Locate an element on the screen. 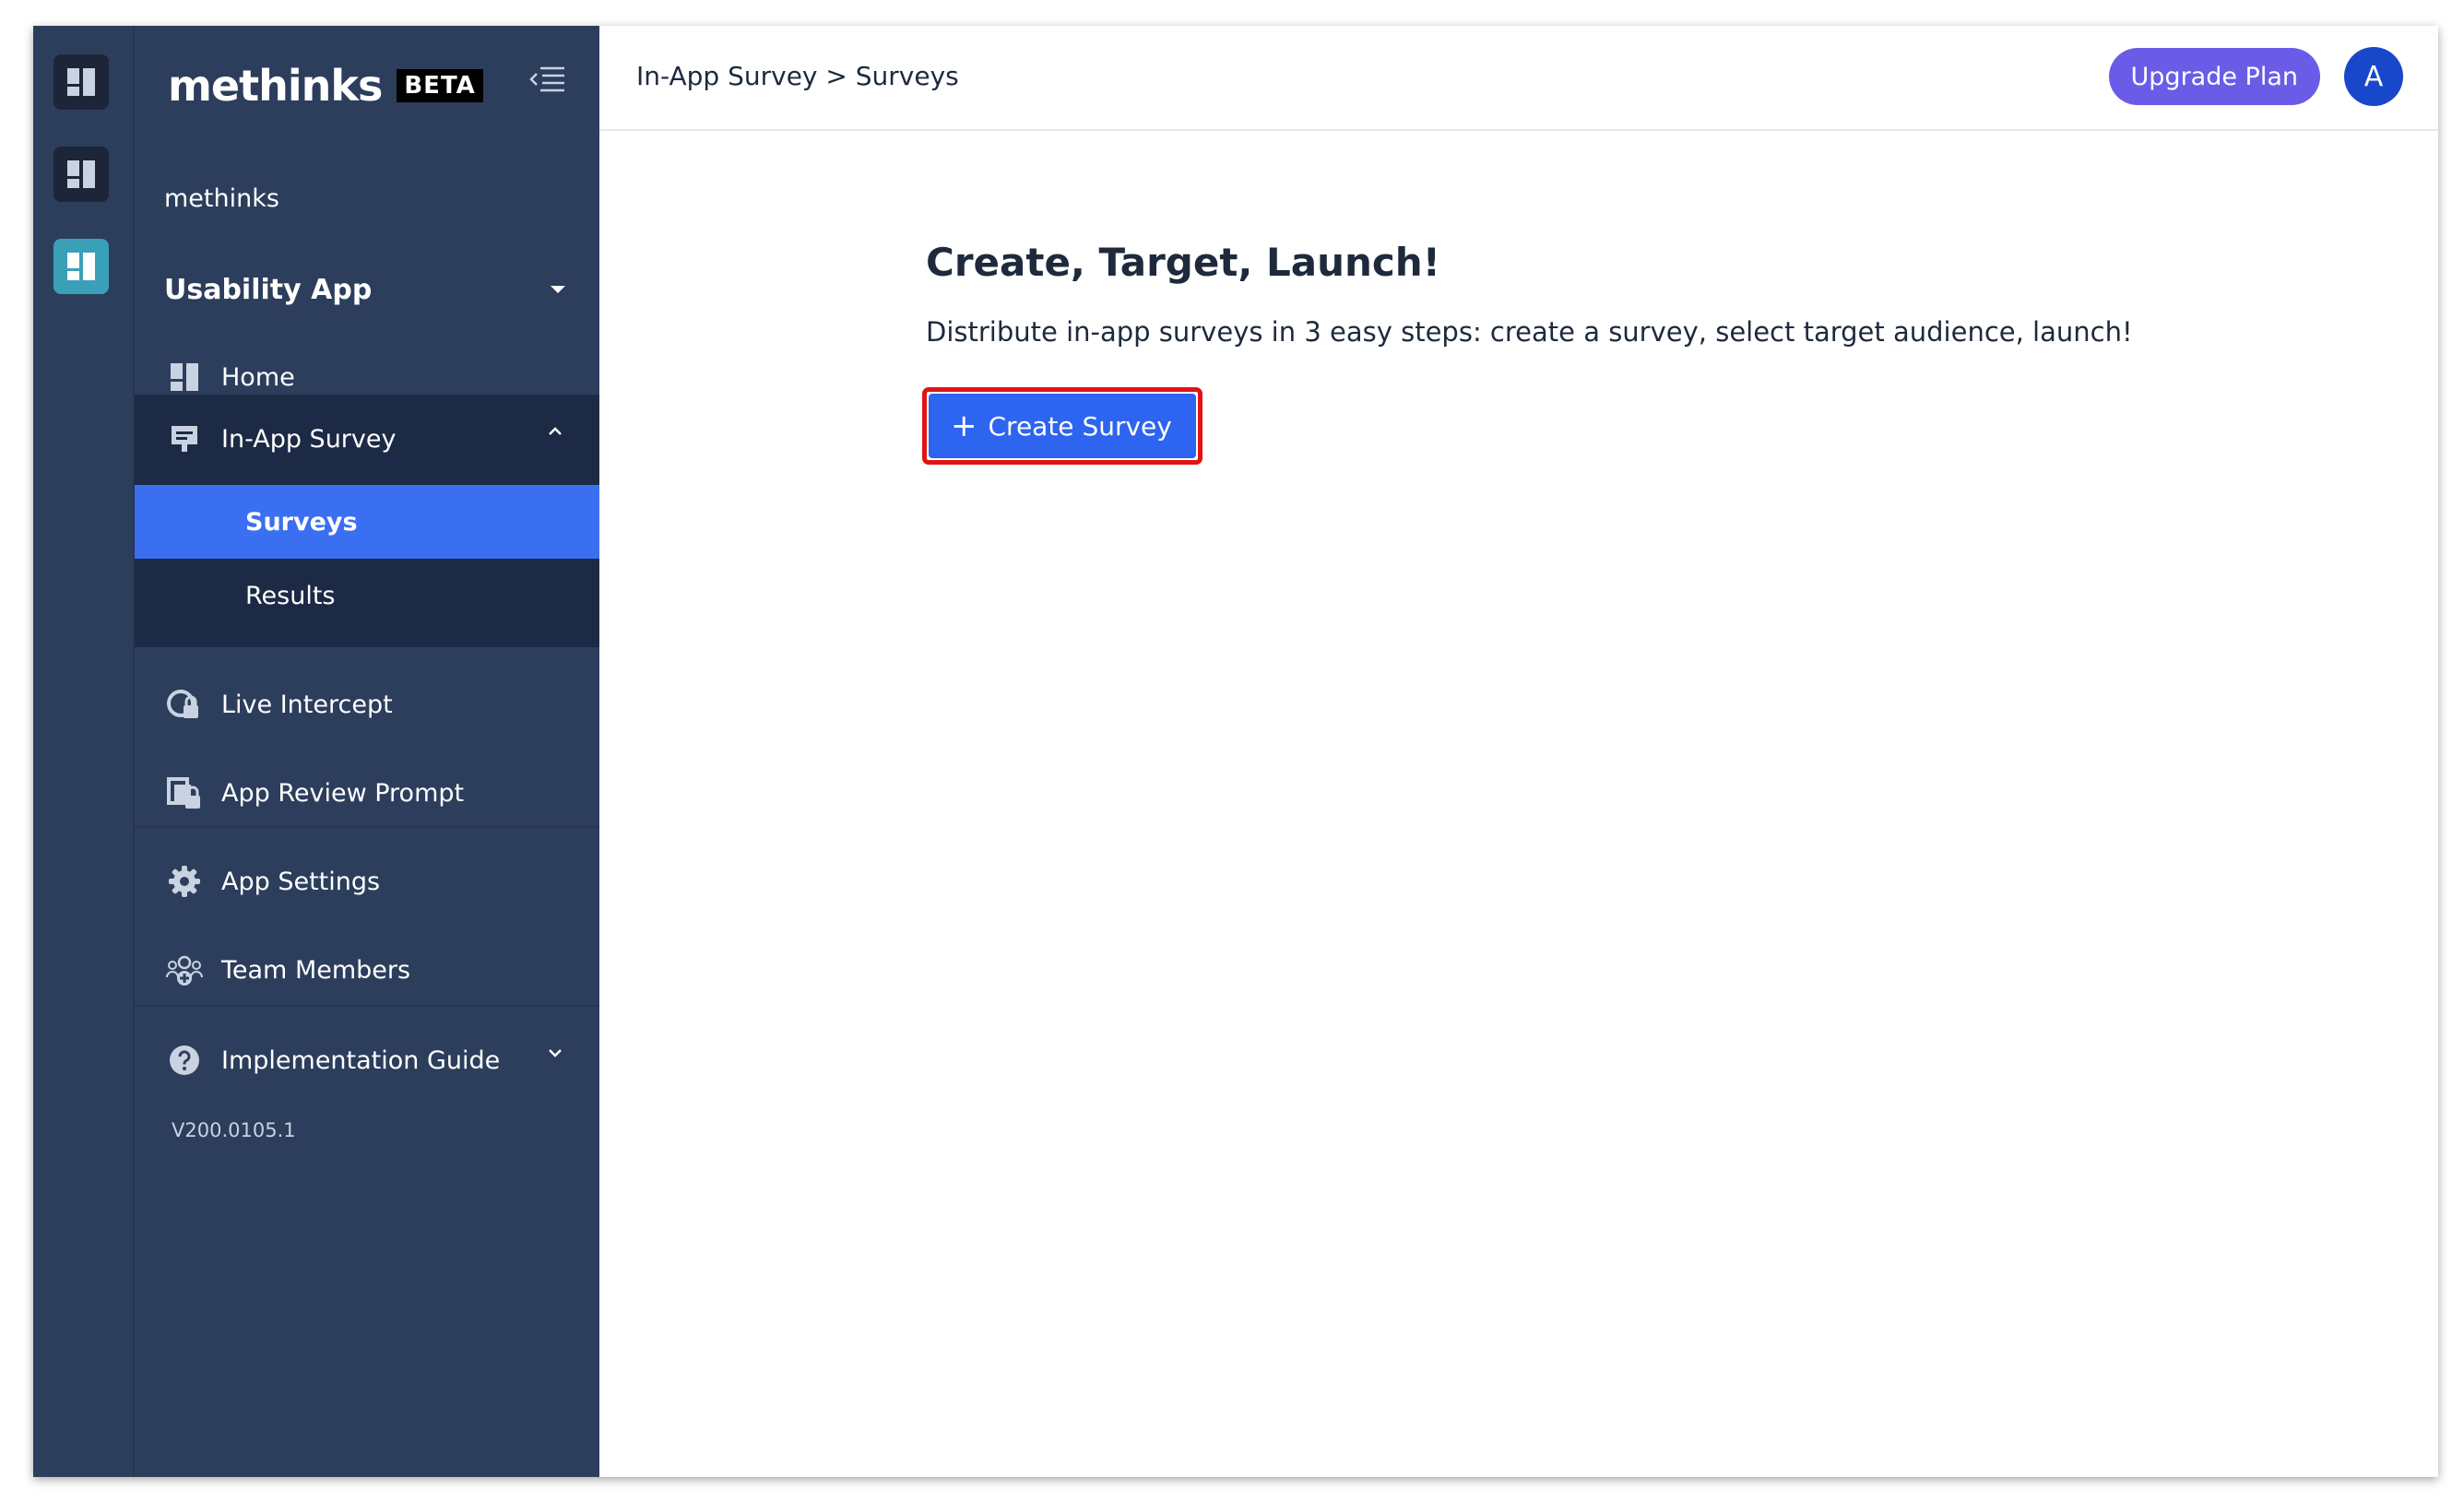  organization-name: methinks is located at coordinates (222, 199).